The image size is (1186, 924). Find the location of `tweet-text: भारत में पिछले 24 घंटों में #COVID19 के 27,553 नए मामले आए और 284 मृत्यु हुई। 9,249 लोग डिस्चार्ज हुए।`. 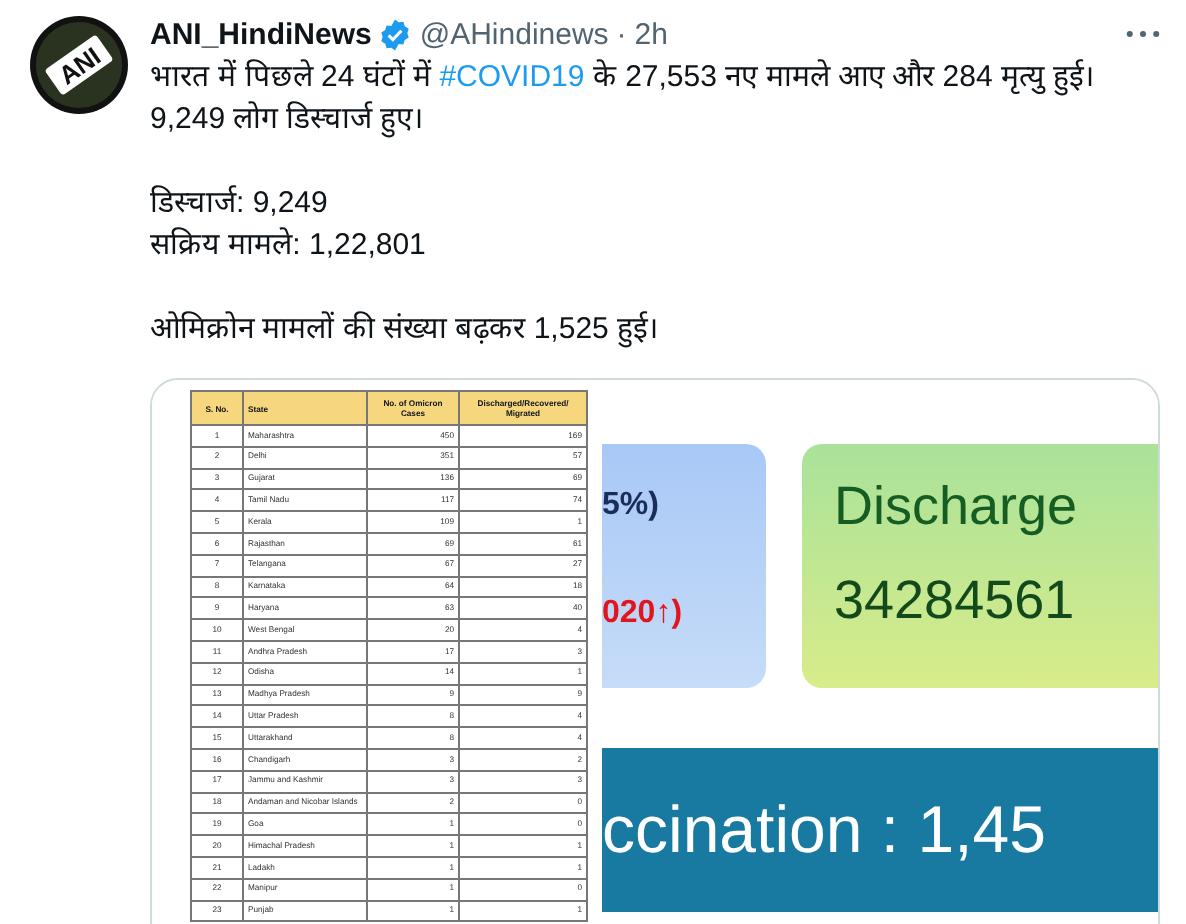

tweet-text: भारत में पिछले 24 घंटों में #COVID19 के 27,553 नए मामले आए और 284 मृत्यु हुई। 9,249 लोग डिस्चार्ज हुए। is located at coordinates (624, 98).